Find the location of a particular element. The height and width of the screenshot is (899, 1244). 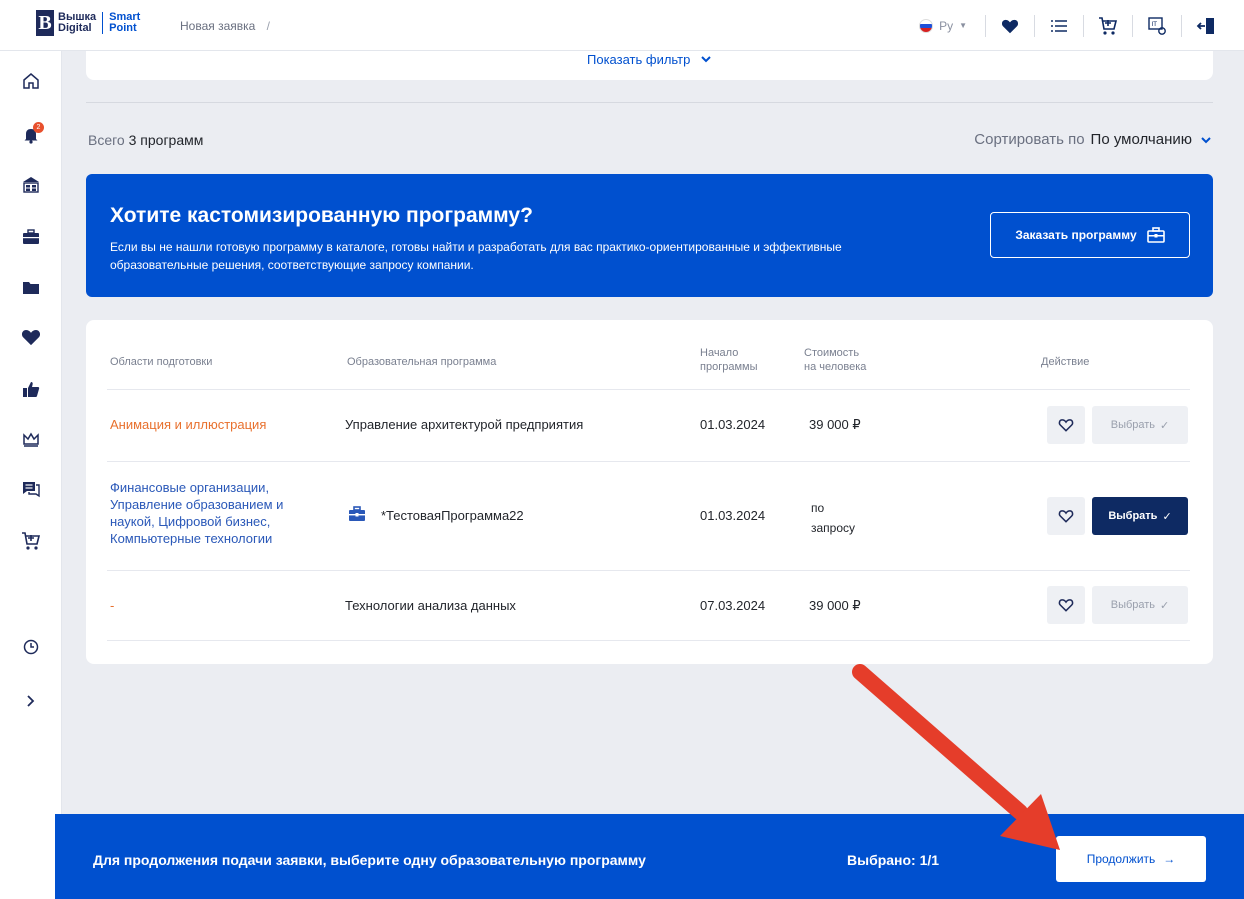

selected-count: Выбрано: 1/1 is located at coordinates (893, 860).